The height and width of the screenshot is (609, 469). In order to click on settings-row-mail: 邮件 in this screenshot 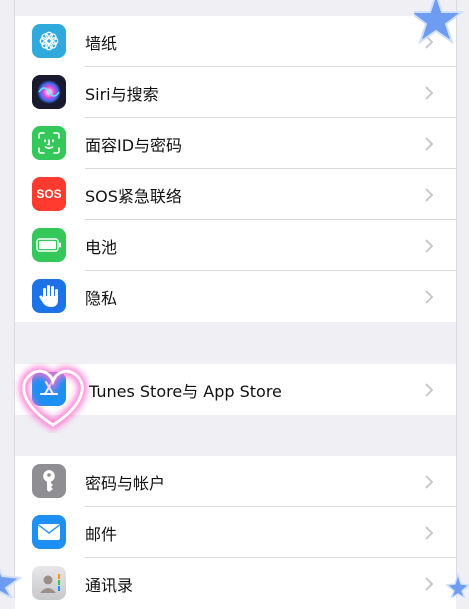, I will do `click(235, 532)`.